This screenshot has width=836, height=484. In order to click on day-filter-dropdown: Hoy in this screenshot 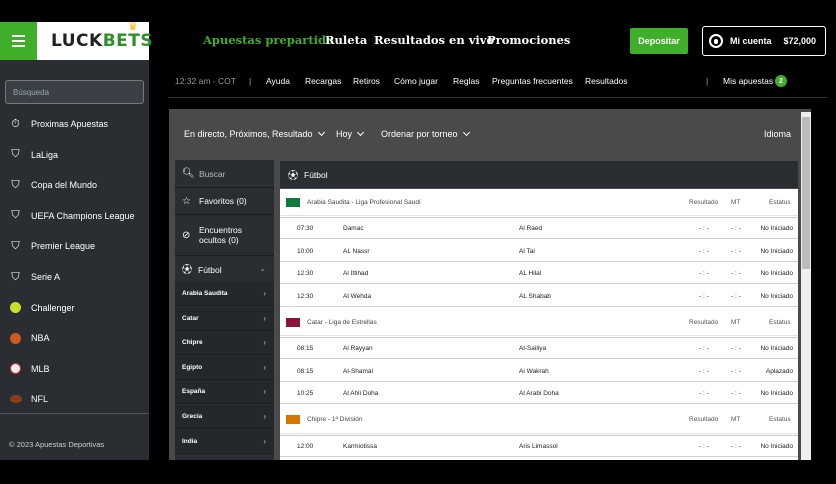, I will do `click(350, 133)`.